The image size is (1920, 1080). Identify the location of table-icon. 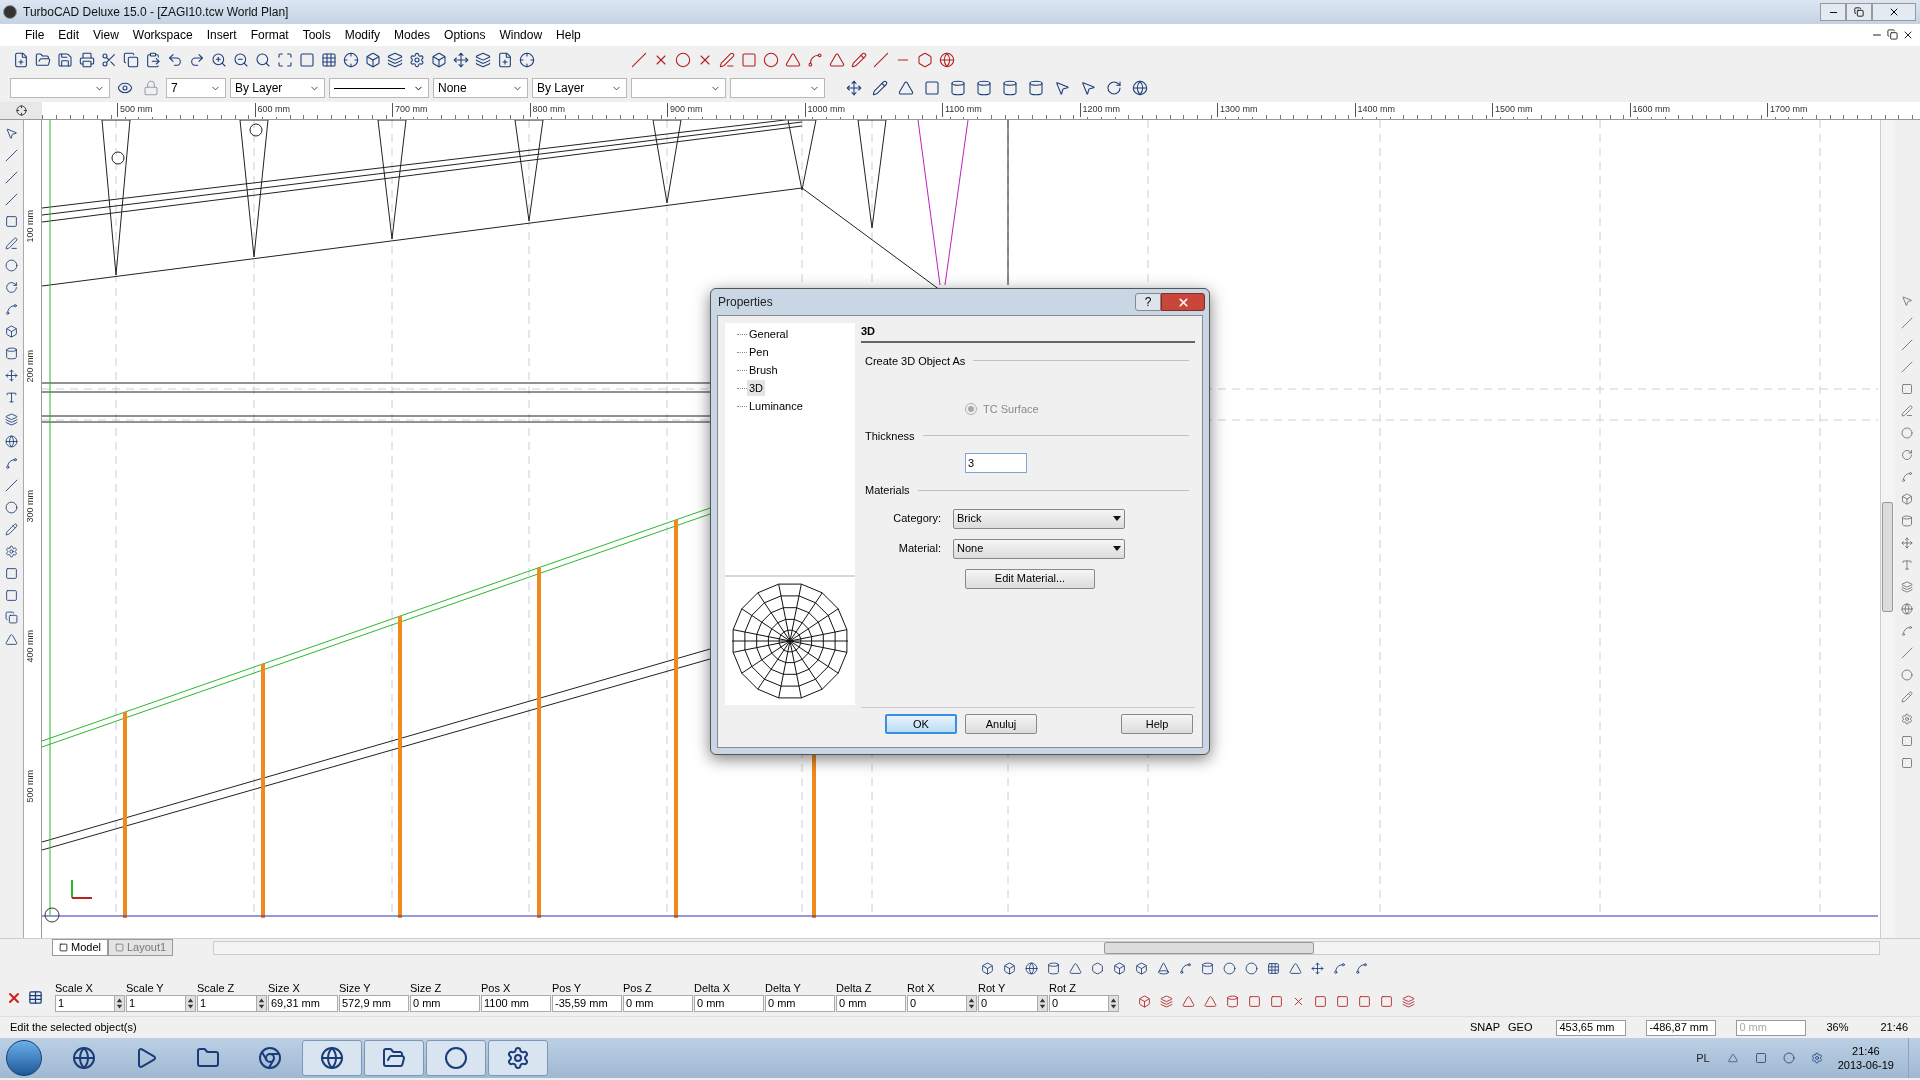
(35, 997).